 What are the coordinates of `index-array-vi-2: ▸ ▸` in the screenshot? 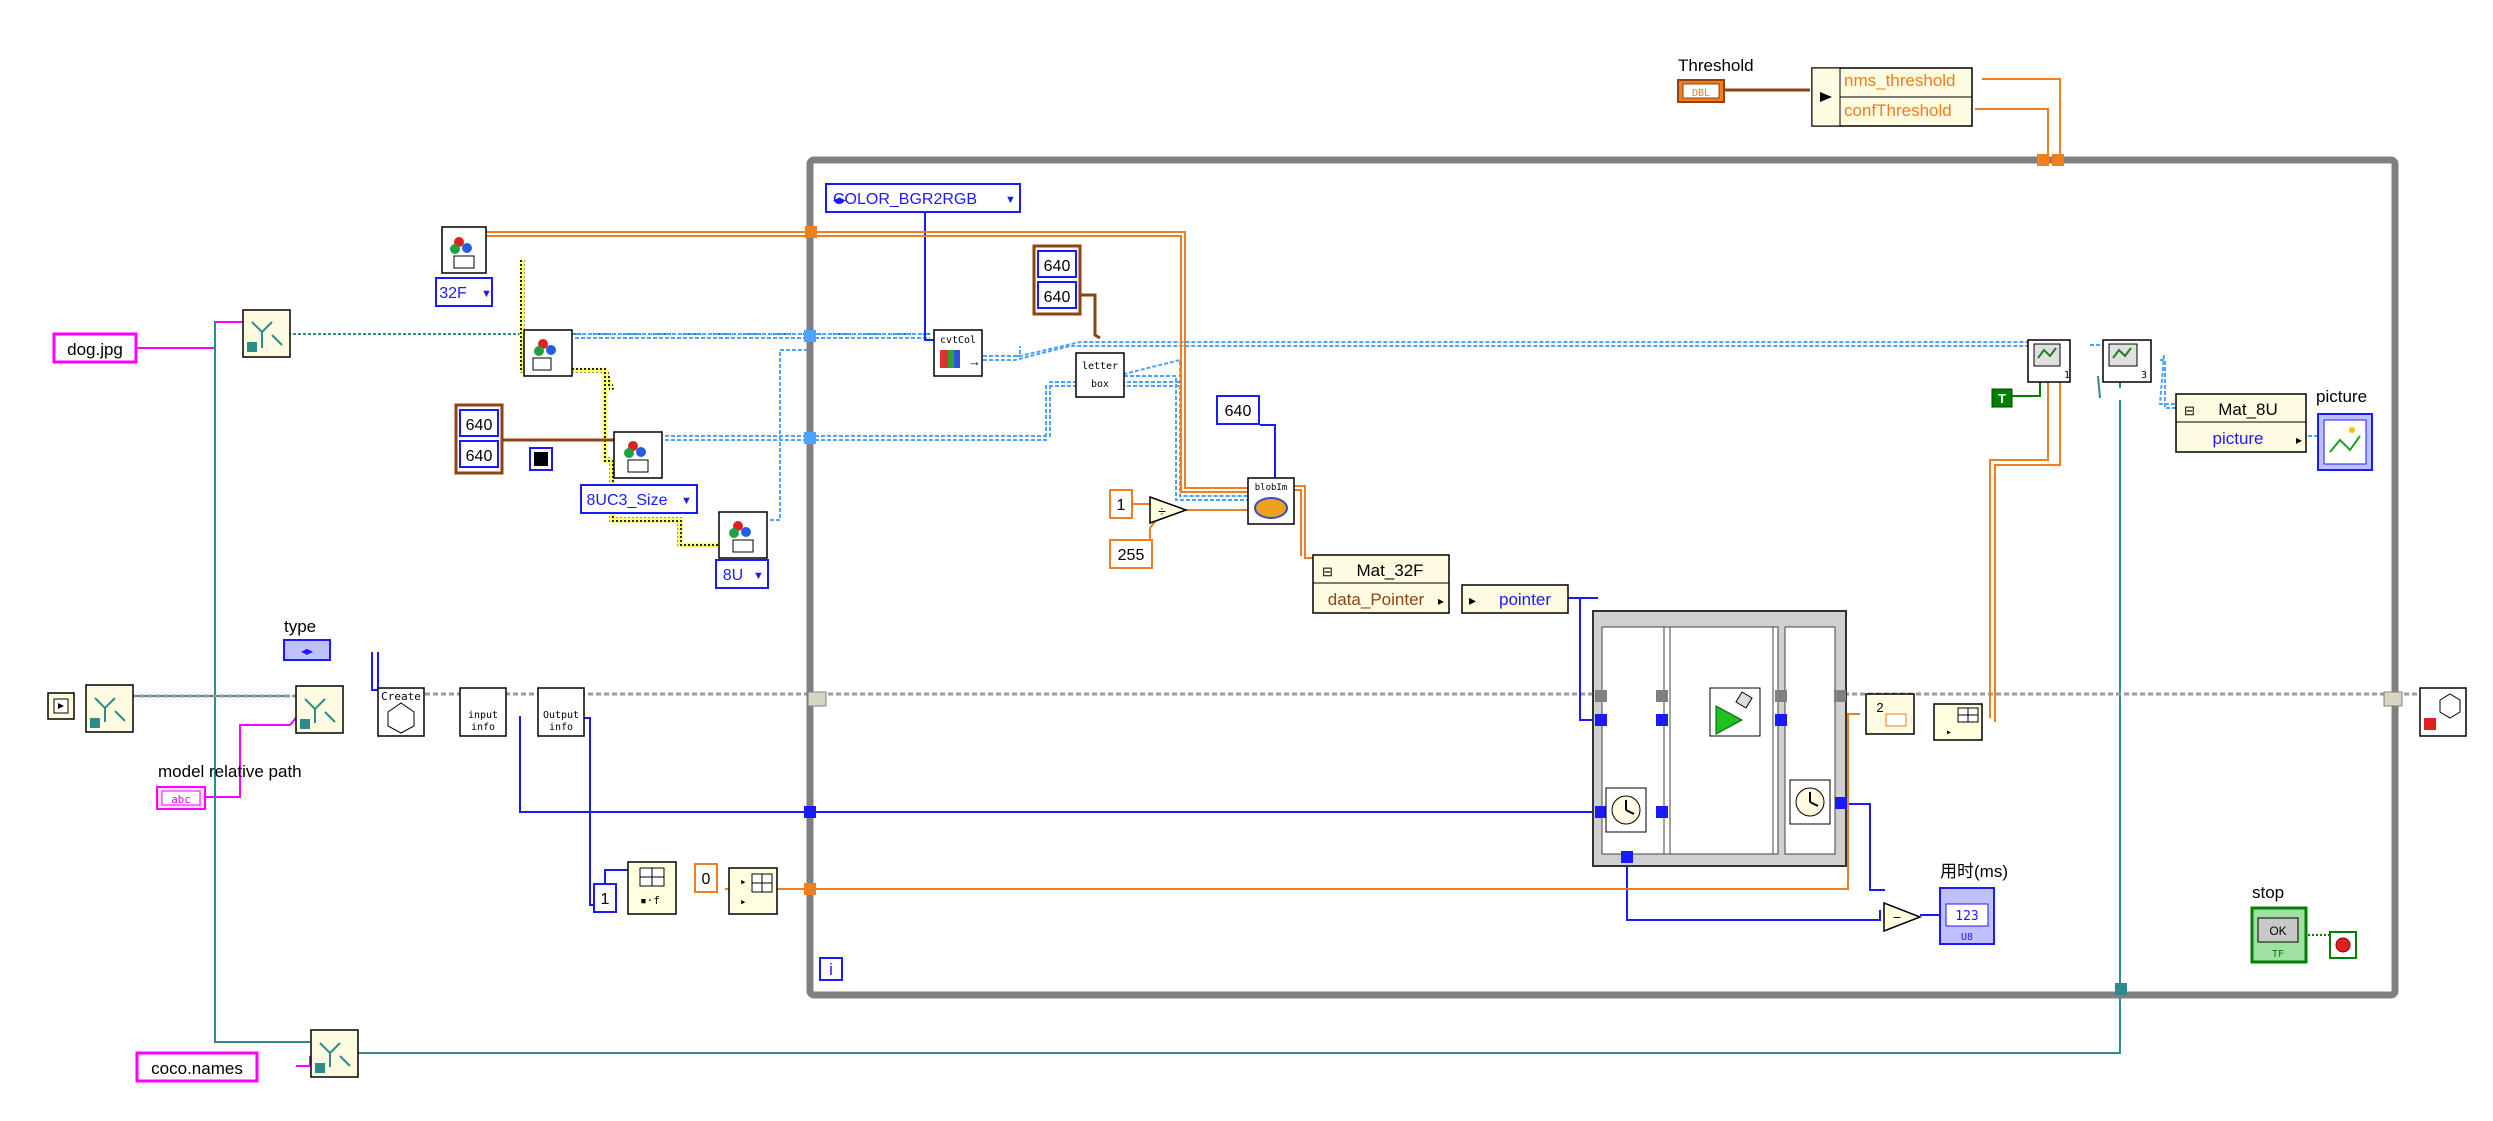 It's located at (753, 891).